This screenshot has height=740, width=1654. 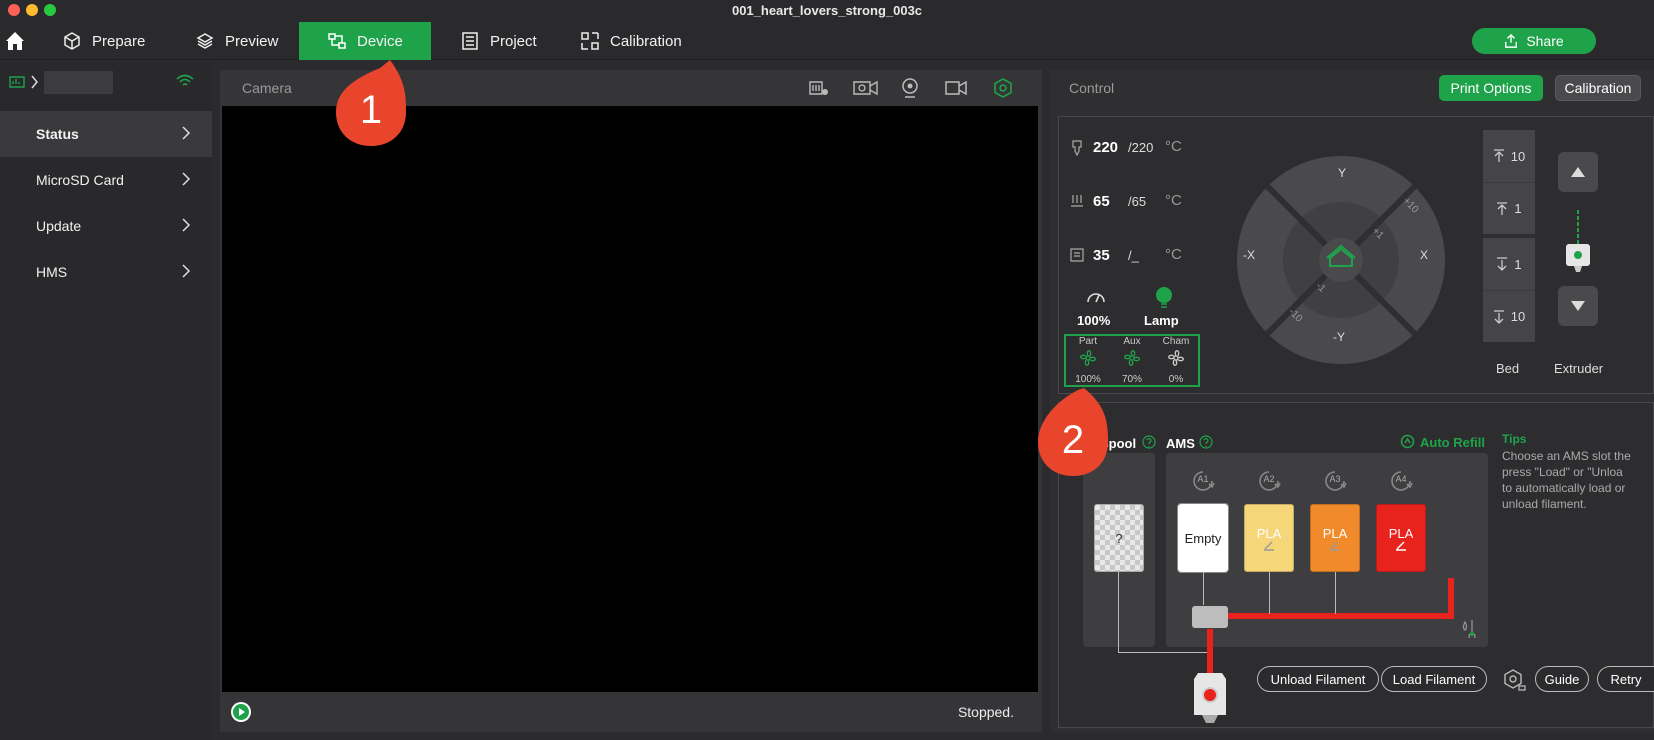 I want to click on webcam-icon, so click(x=910, y=88).